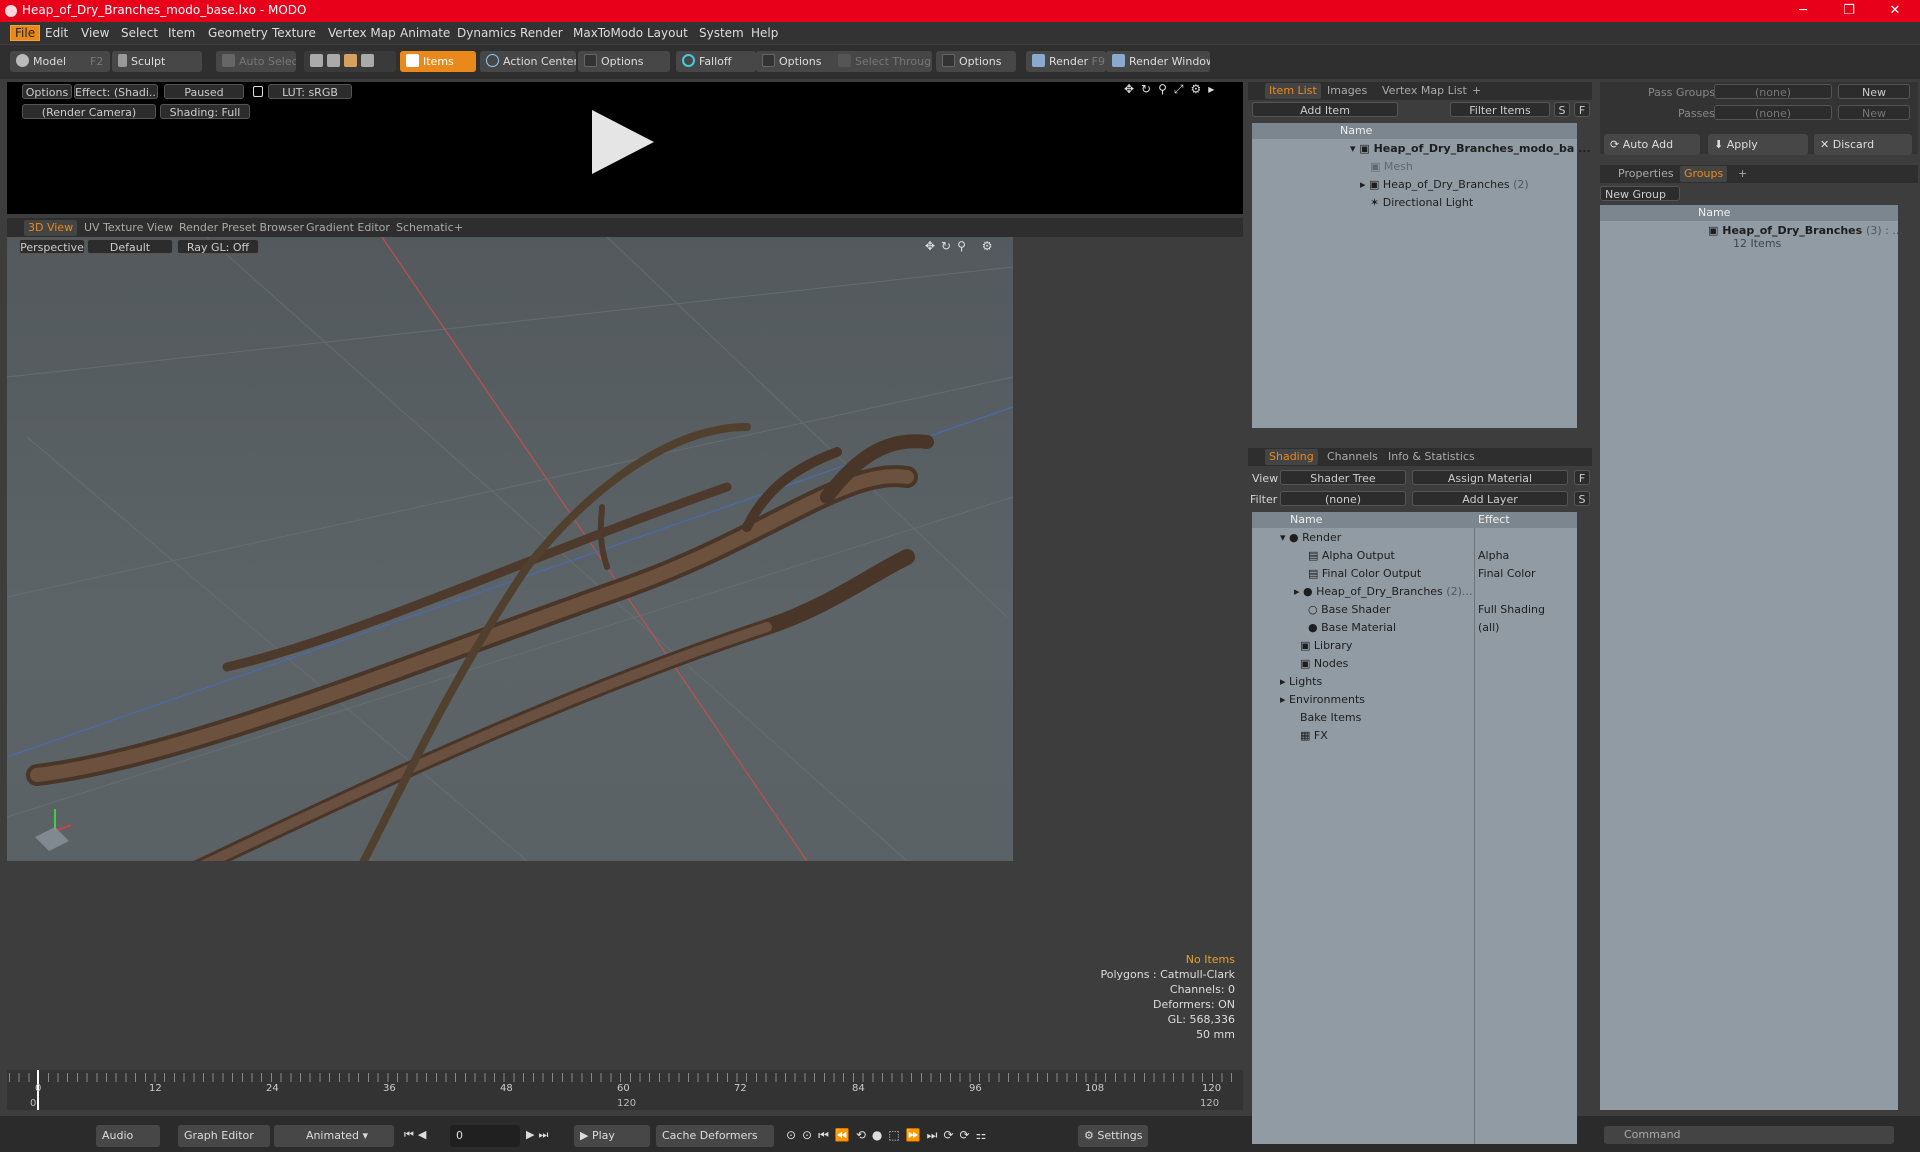 This screenshot has width=1920, height=1152. Describe the element at coordinates (128, 228) in the screenshot. I see `tab-uv-texture-view: UV Texture View` at that location.